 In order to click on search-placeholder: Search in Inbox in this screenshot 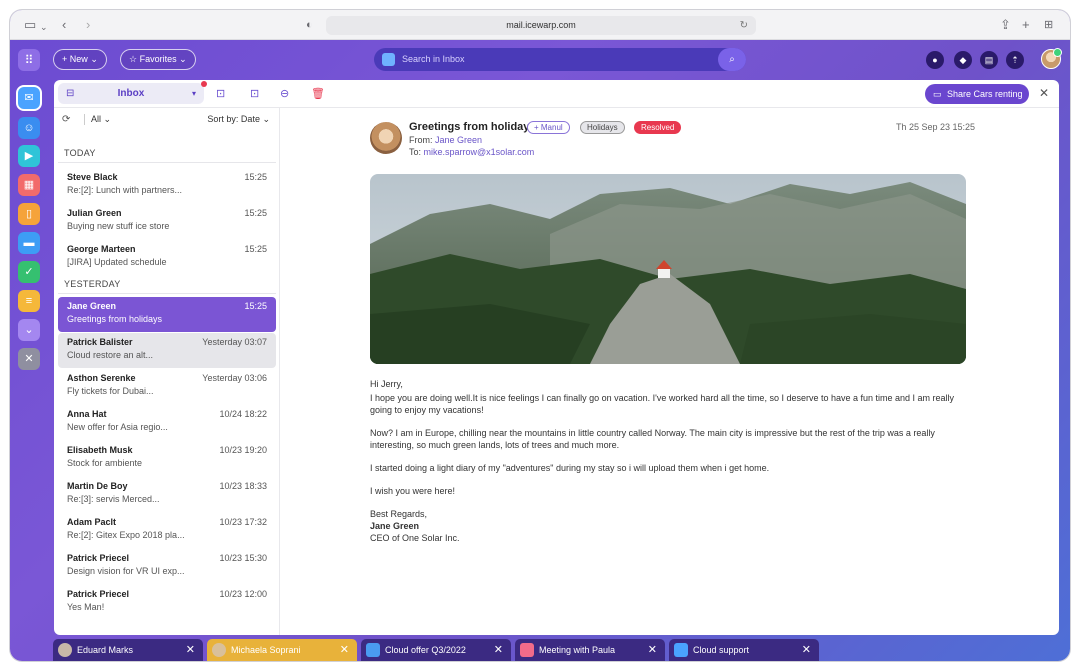, I will do `click(433, 59)`.